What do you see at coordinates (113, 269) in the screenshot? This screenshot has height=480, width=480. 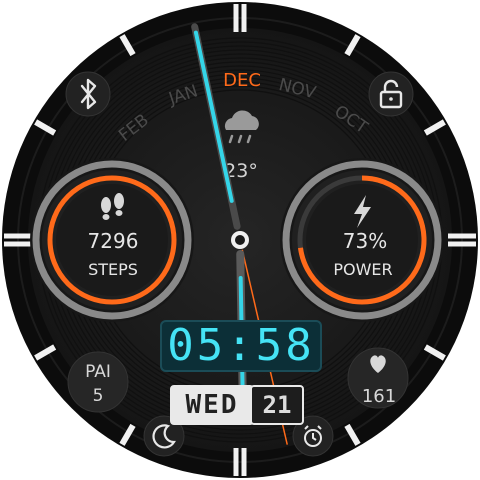 I see `steps-label: STEPS` at bounding box center [113, 269].